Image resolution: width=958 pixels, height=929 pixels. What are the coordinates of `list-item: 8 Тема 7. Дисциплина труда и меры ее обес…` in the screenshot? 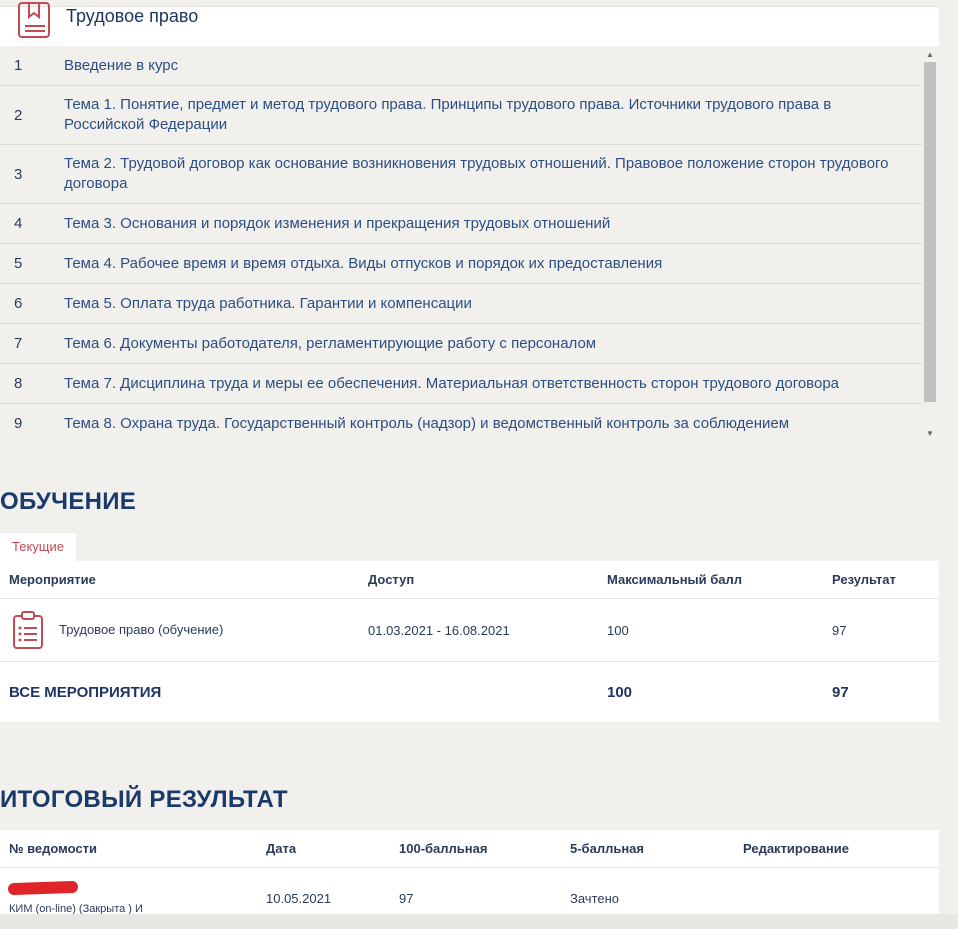 It's located at (461, 384).